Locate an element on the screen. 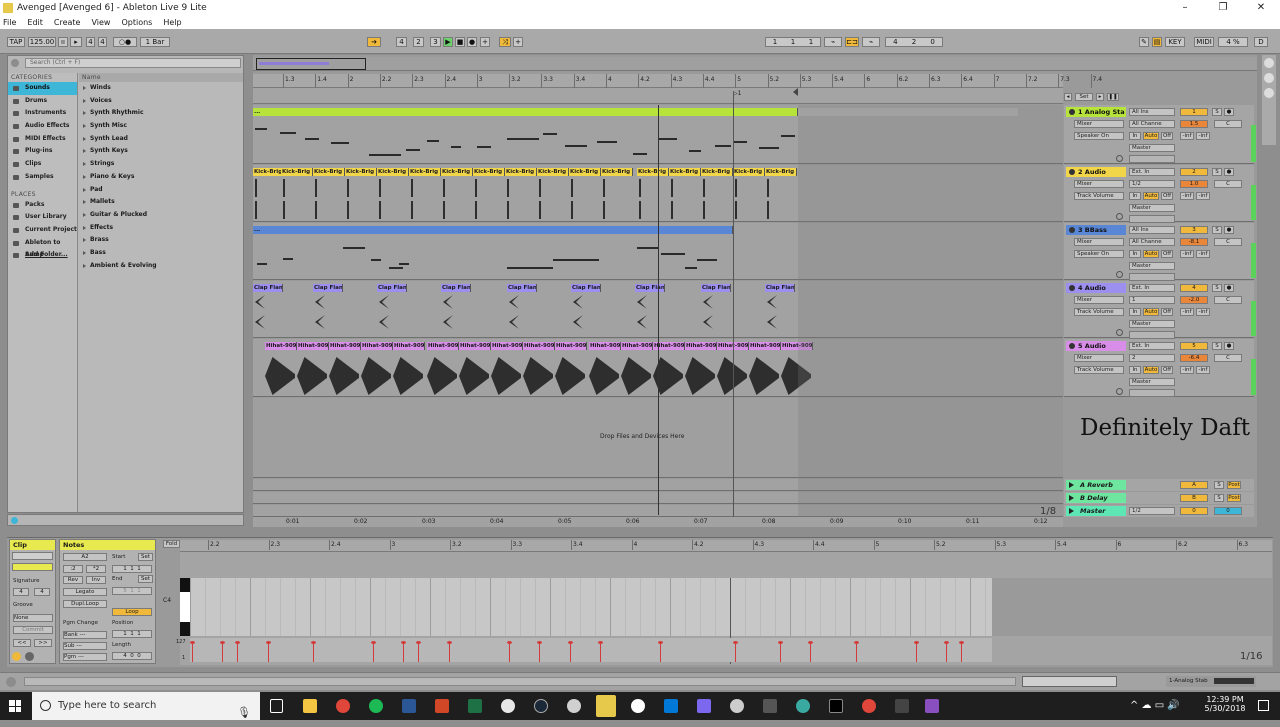 The width and height of the screenshot is (1280, 727). file-explorer-icon is located at coordinates (310, 706).